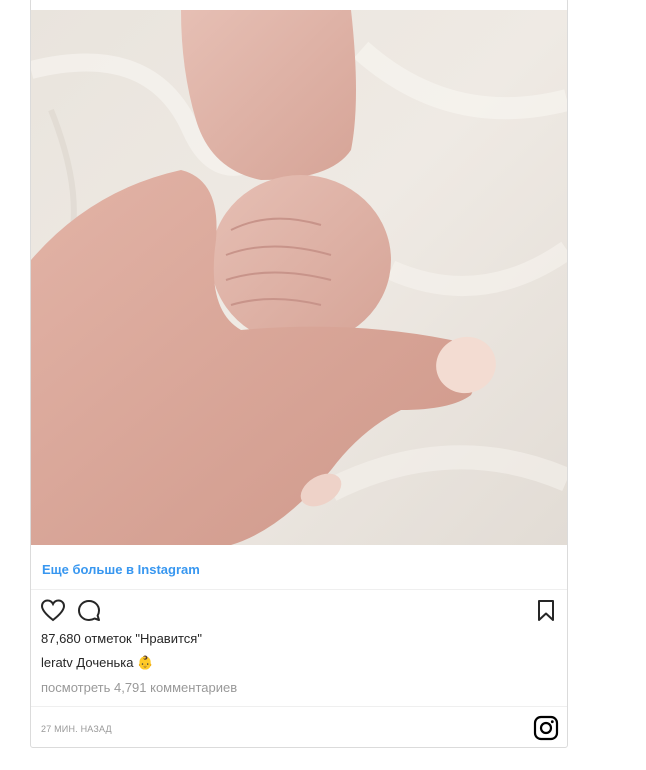  What do you see at coordinates (546, 611) in the screenshot?
I see `bookmark-icon` at bounding box center [546, 611].